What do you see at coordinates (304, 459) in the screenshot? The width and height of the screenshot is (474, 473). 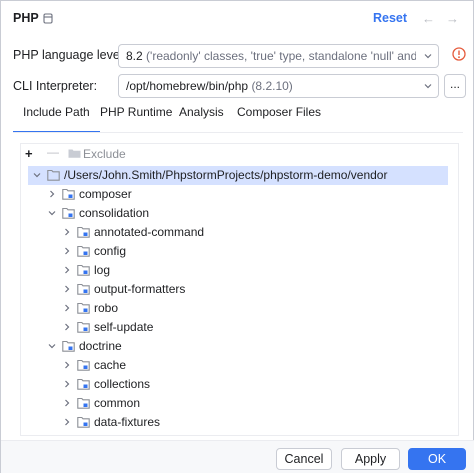 I see `cancel-button: Cancel` at bounding box center [304, 459].